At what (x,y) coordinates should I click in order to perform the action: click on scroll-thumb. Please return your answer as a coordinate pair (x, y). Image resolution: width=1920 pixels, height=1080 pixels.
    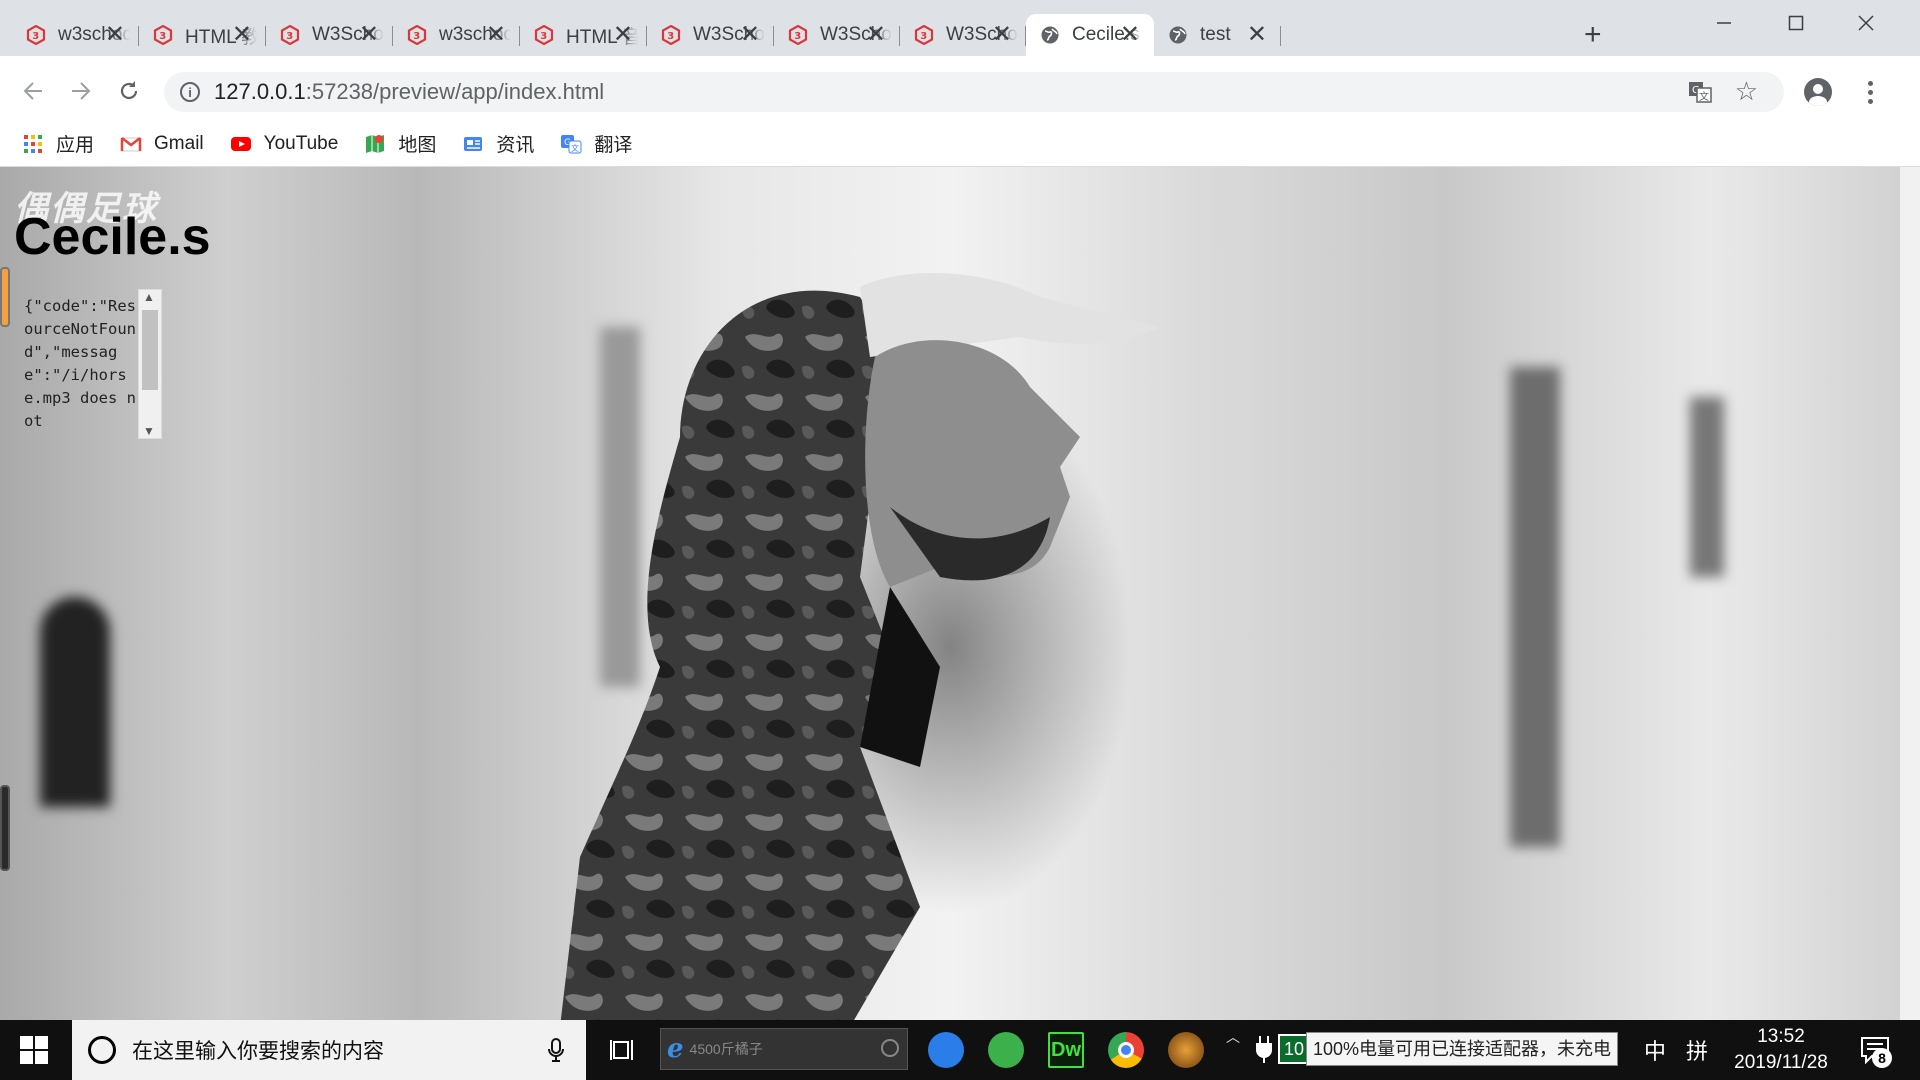
    Looking at the image, I should click on (150, 350).